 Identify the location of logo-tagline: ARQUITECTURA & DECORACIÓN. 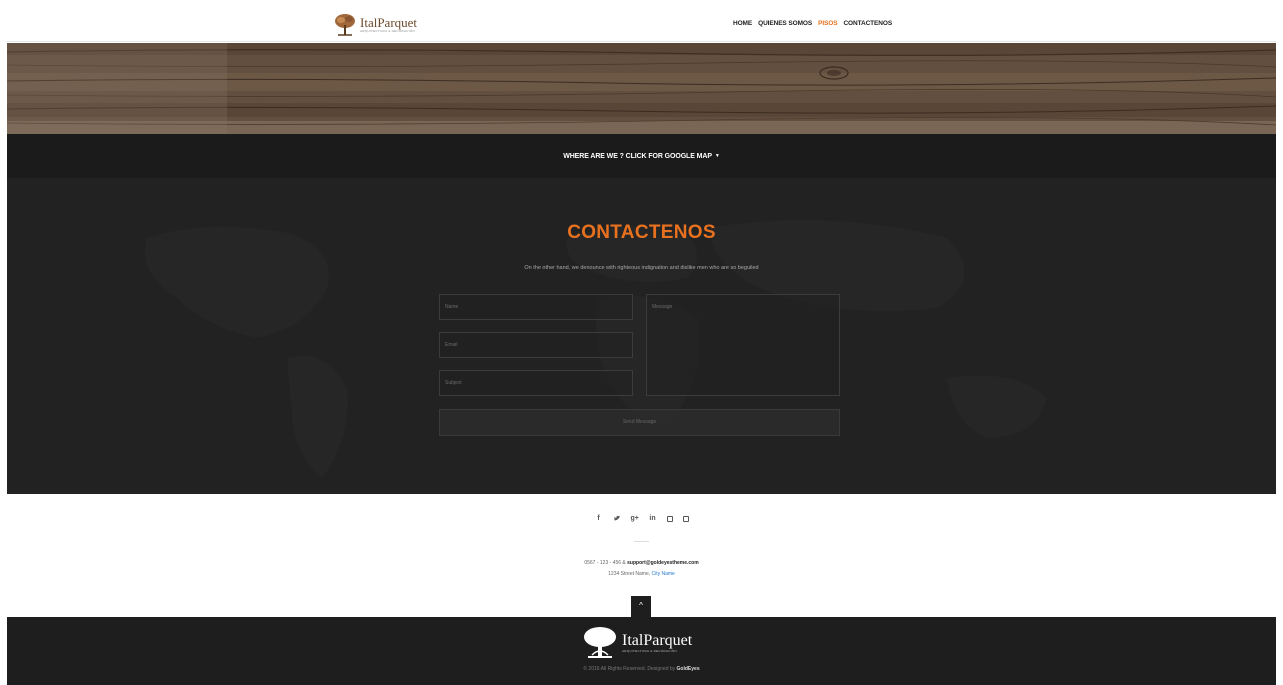
(388, 31).